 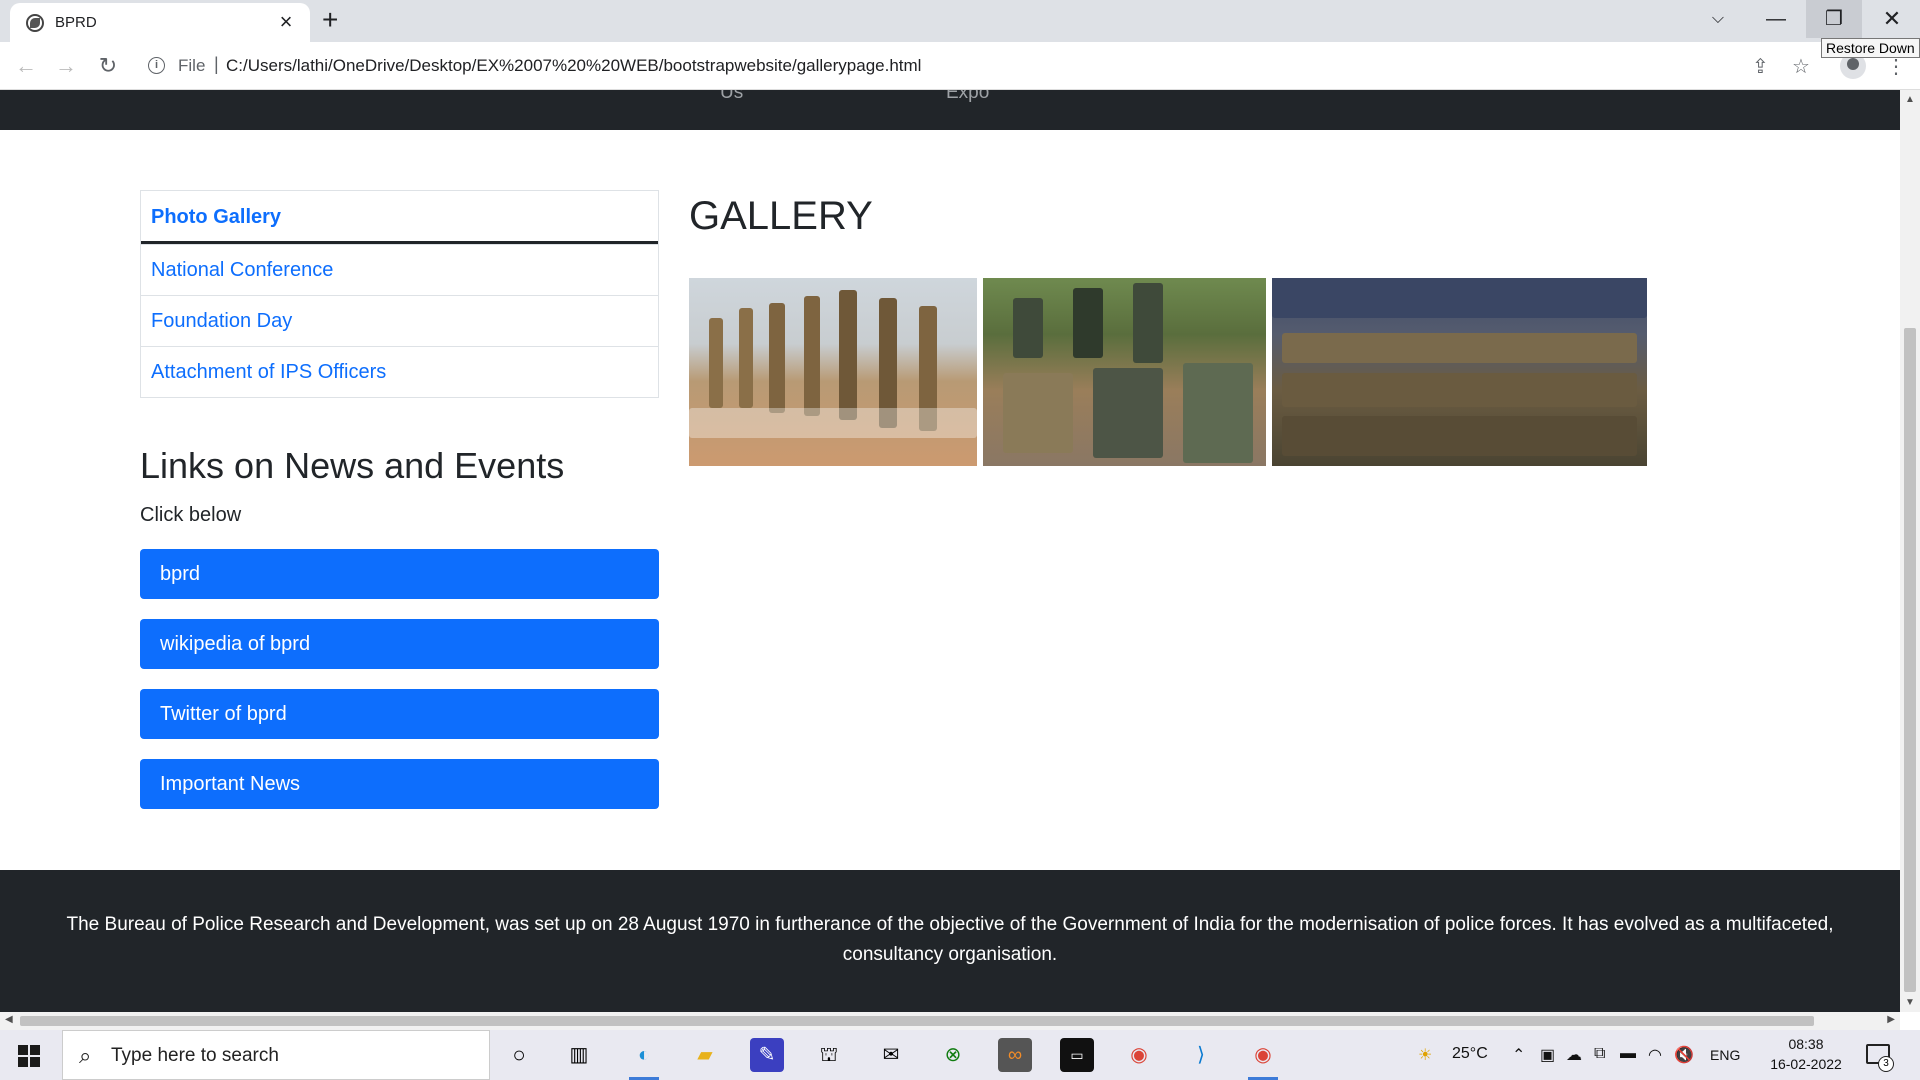 What do you see at coordinates (9, 1019) in the screenshot?
I see `scroll-left-arrow-icon: ◀` at bounding box center [9, 1019].